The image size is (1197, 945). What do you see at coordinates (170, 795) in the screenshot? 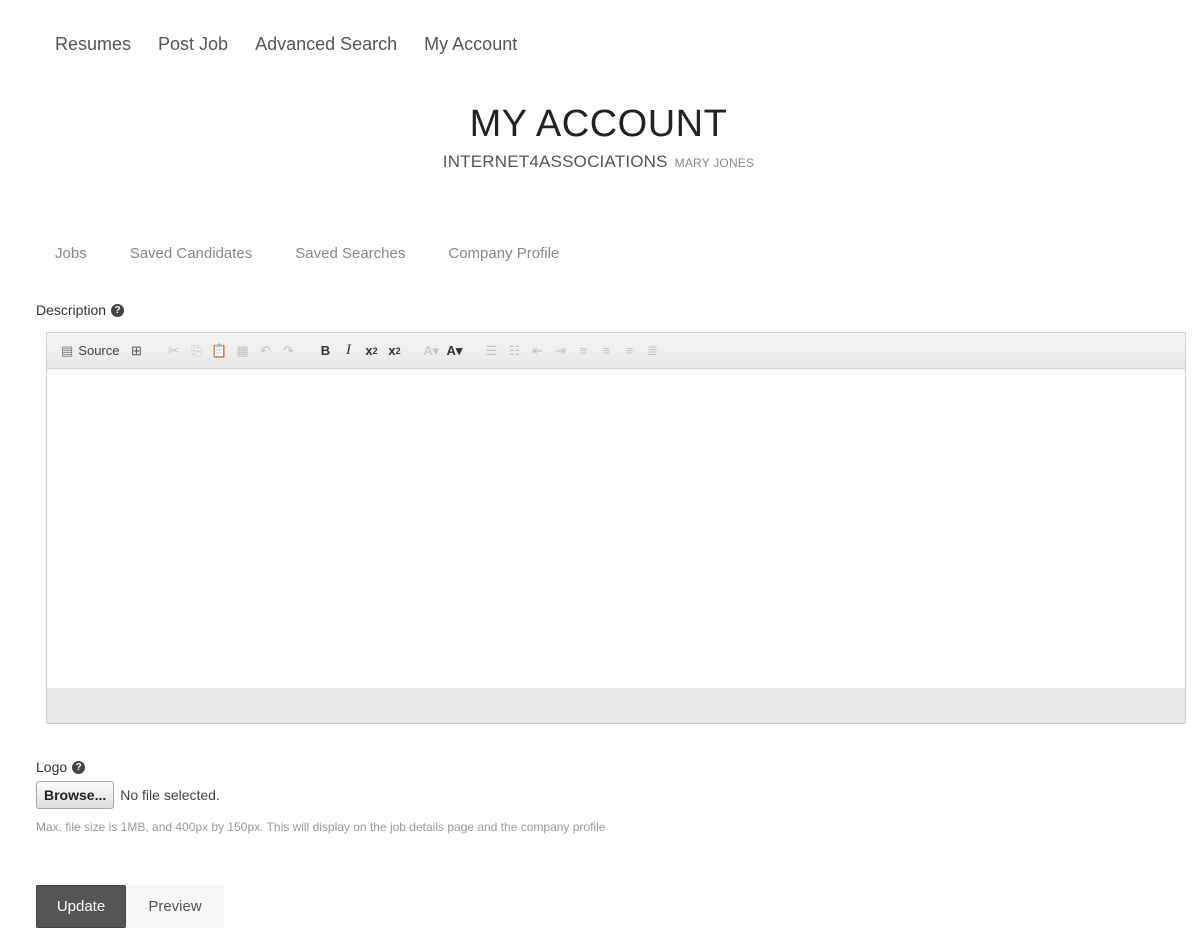
I see `file-status: No file selected.` at bounding box center [170, 795].